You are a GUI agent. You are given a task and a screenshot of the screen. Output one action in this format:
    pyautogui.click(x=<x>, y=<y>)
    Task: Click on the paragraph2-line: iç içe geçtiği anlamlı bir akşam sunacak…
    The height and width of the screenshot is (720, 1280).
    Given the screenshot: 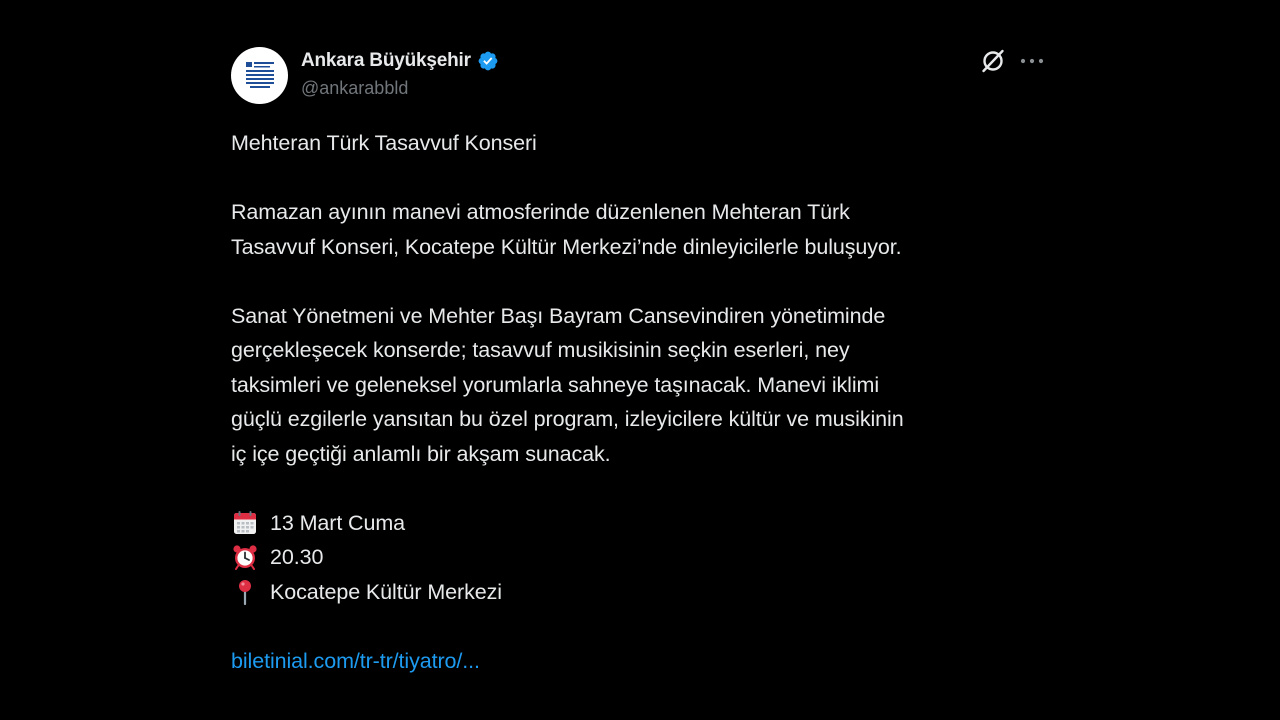 What is the action you would take?
    pyautogui.click(x=421, y=453)
    